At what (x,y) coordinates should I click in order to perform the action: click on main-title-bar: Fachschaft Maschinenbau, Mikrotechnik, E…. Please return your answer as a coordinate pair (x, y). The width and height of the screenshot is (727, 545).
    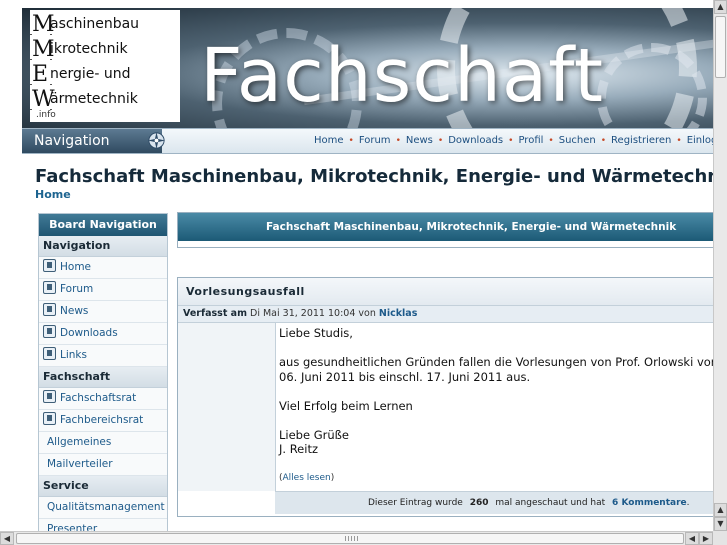
    Looking at the image, I should click on (445, 227).